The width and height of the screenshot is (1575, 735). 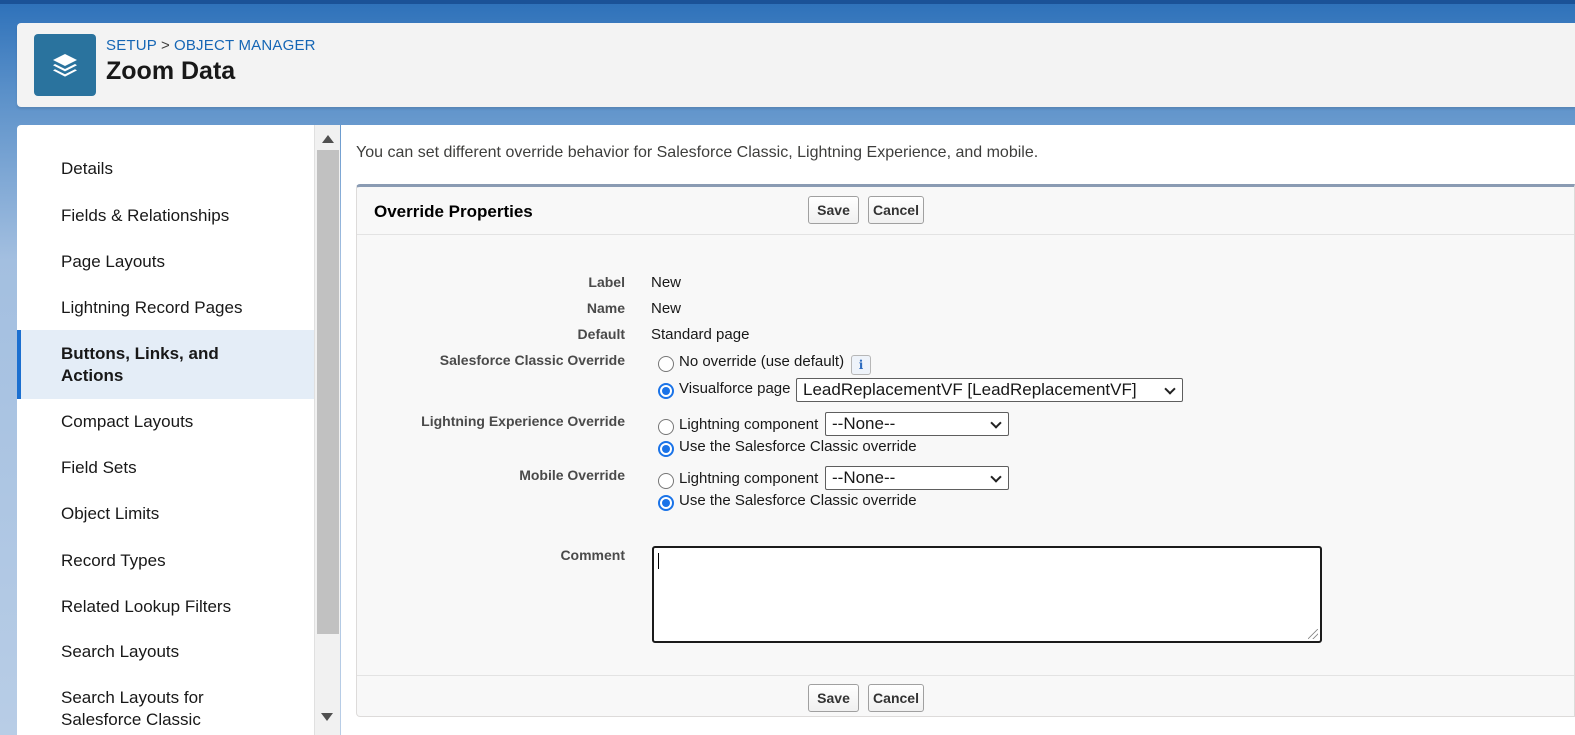 What do you see at coordinates (864, 477) in the screenshot?
I see `mobile-component-selected: --None--` at bounding box center [864, 477].